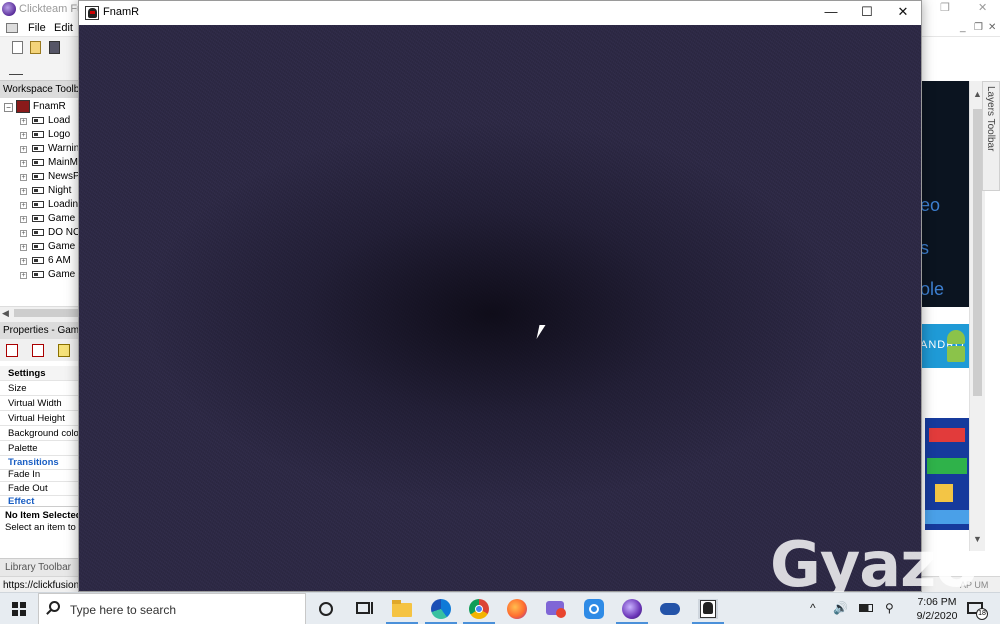 This screenshot has height=624, width=1000. I want to click on frame-label: Loadin, so click(63, 204).